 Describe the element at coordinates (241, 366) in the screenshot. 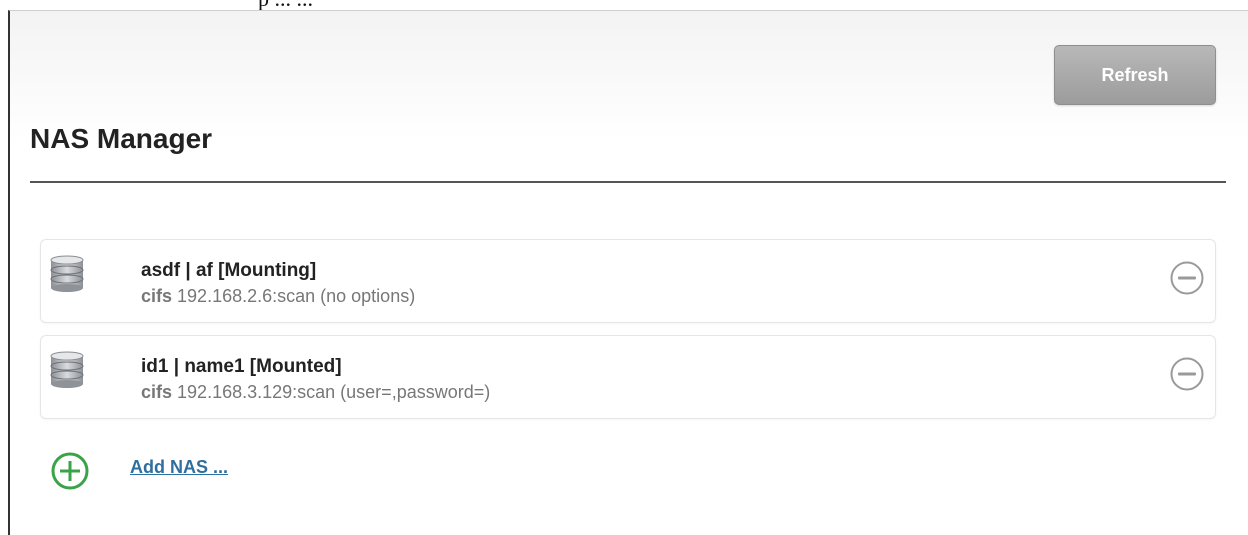

I see `nas-item-name: id1 | name1 [Mounted]` at that location.